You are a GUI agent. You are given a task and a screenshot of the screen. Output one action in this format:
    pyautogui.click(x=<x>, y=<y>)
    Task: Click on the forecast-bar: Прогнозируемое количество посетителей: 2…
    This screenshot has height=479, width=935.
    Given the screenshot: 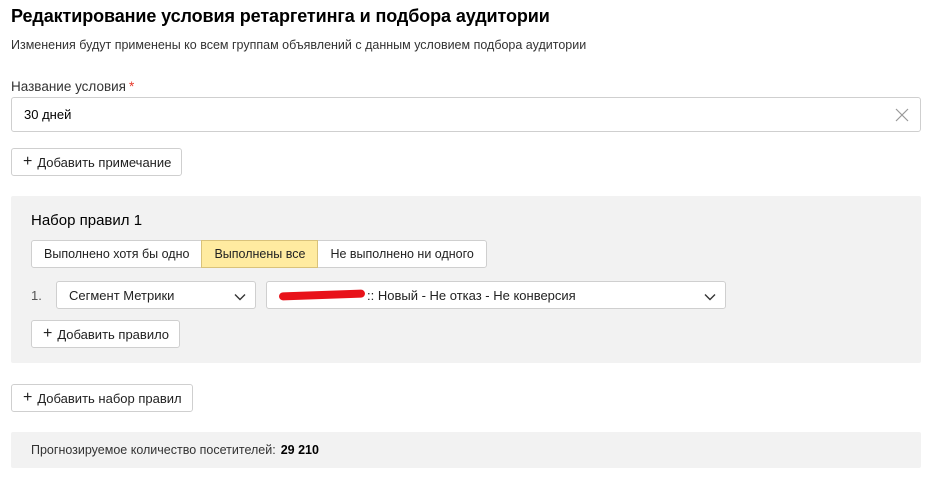 What is the action you would take?
    pyautogui.click(x=466, y=450)
    